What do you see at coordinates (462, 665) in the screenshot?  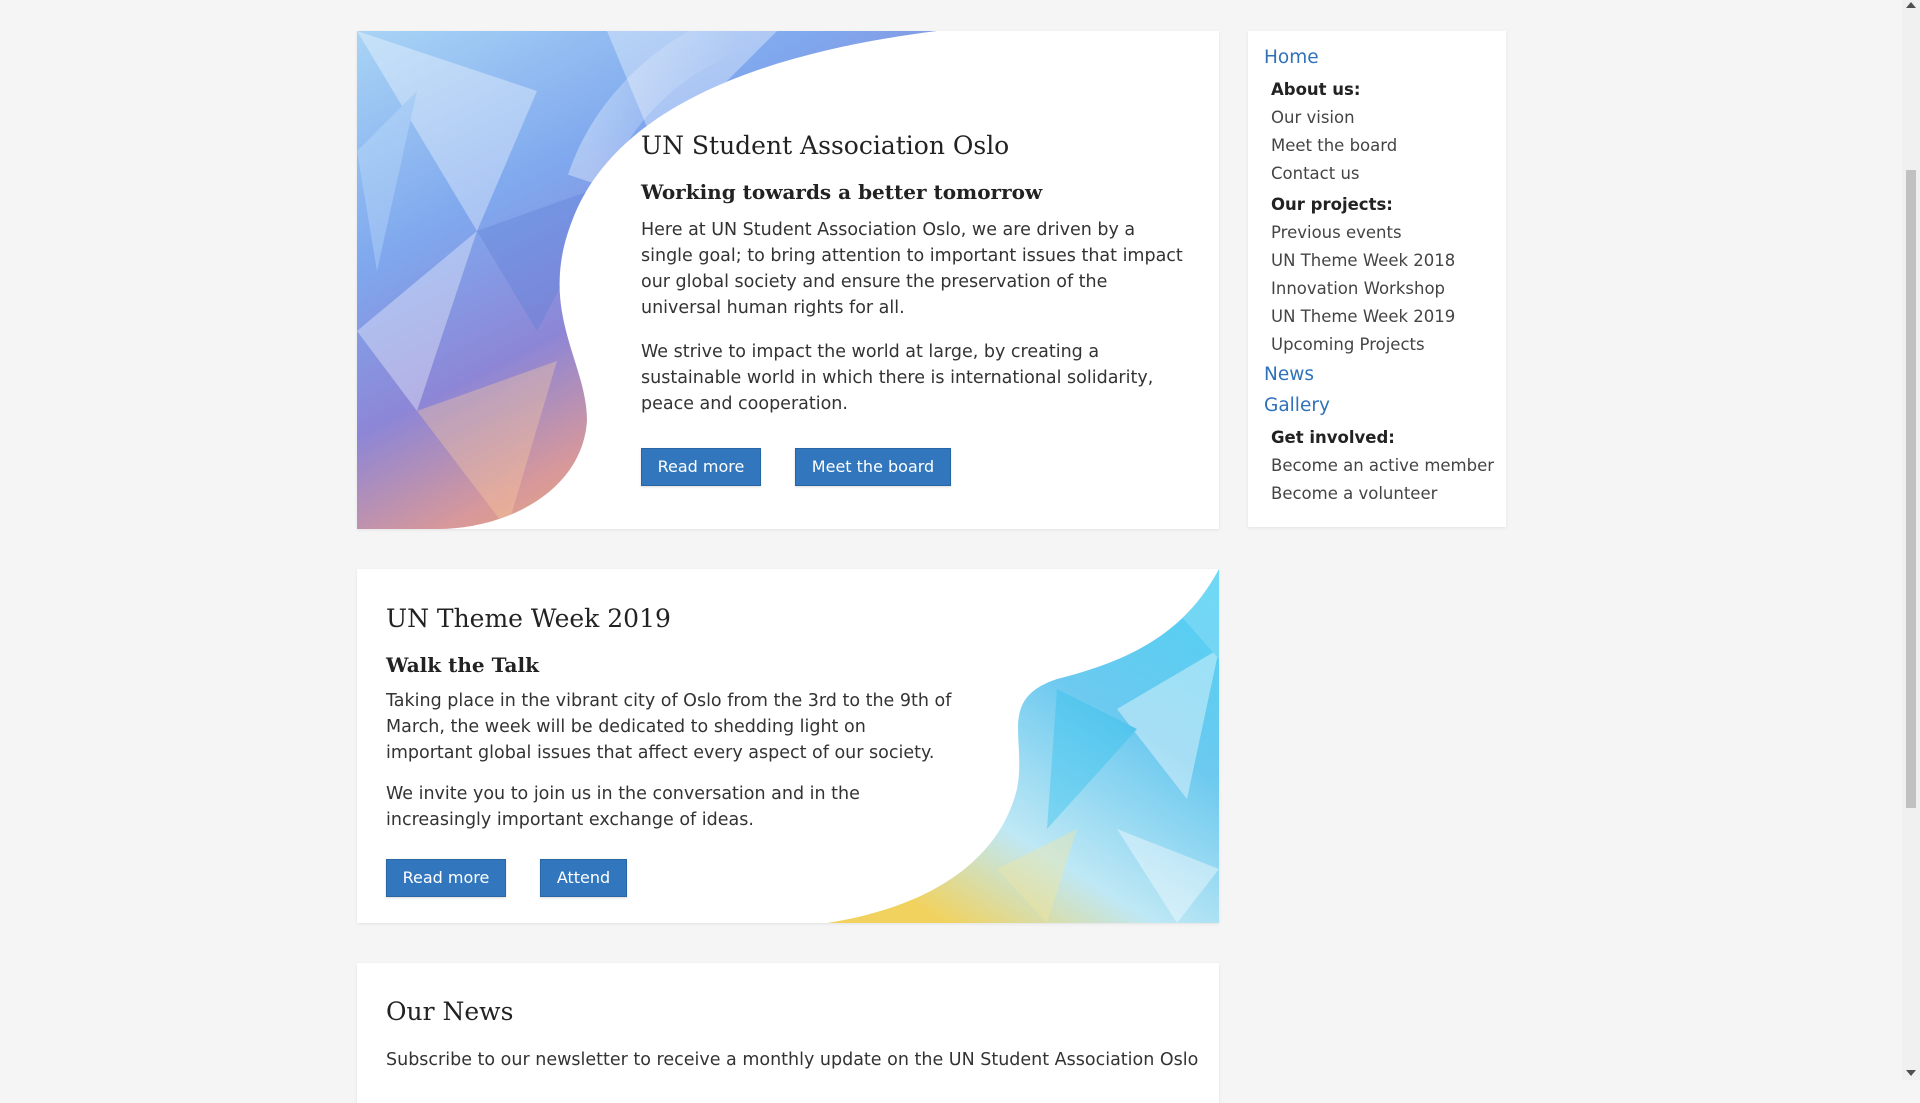 I see `theme-week-subtitle: Walk the Talk` at bounding box center [462, 665].